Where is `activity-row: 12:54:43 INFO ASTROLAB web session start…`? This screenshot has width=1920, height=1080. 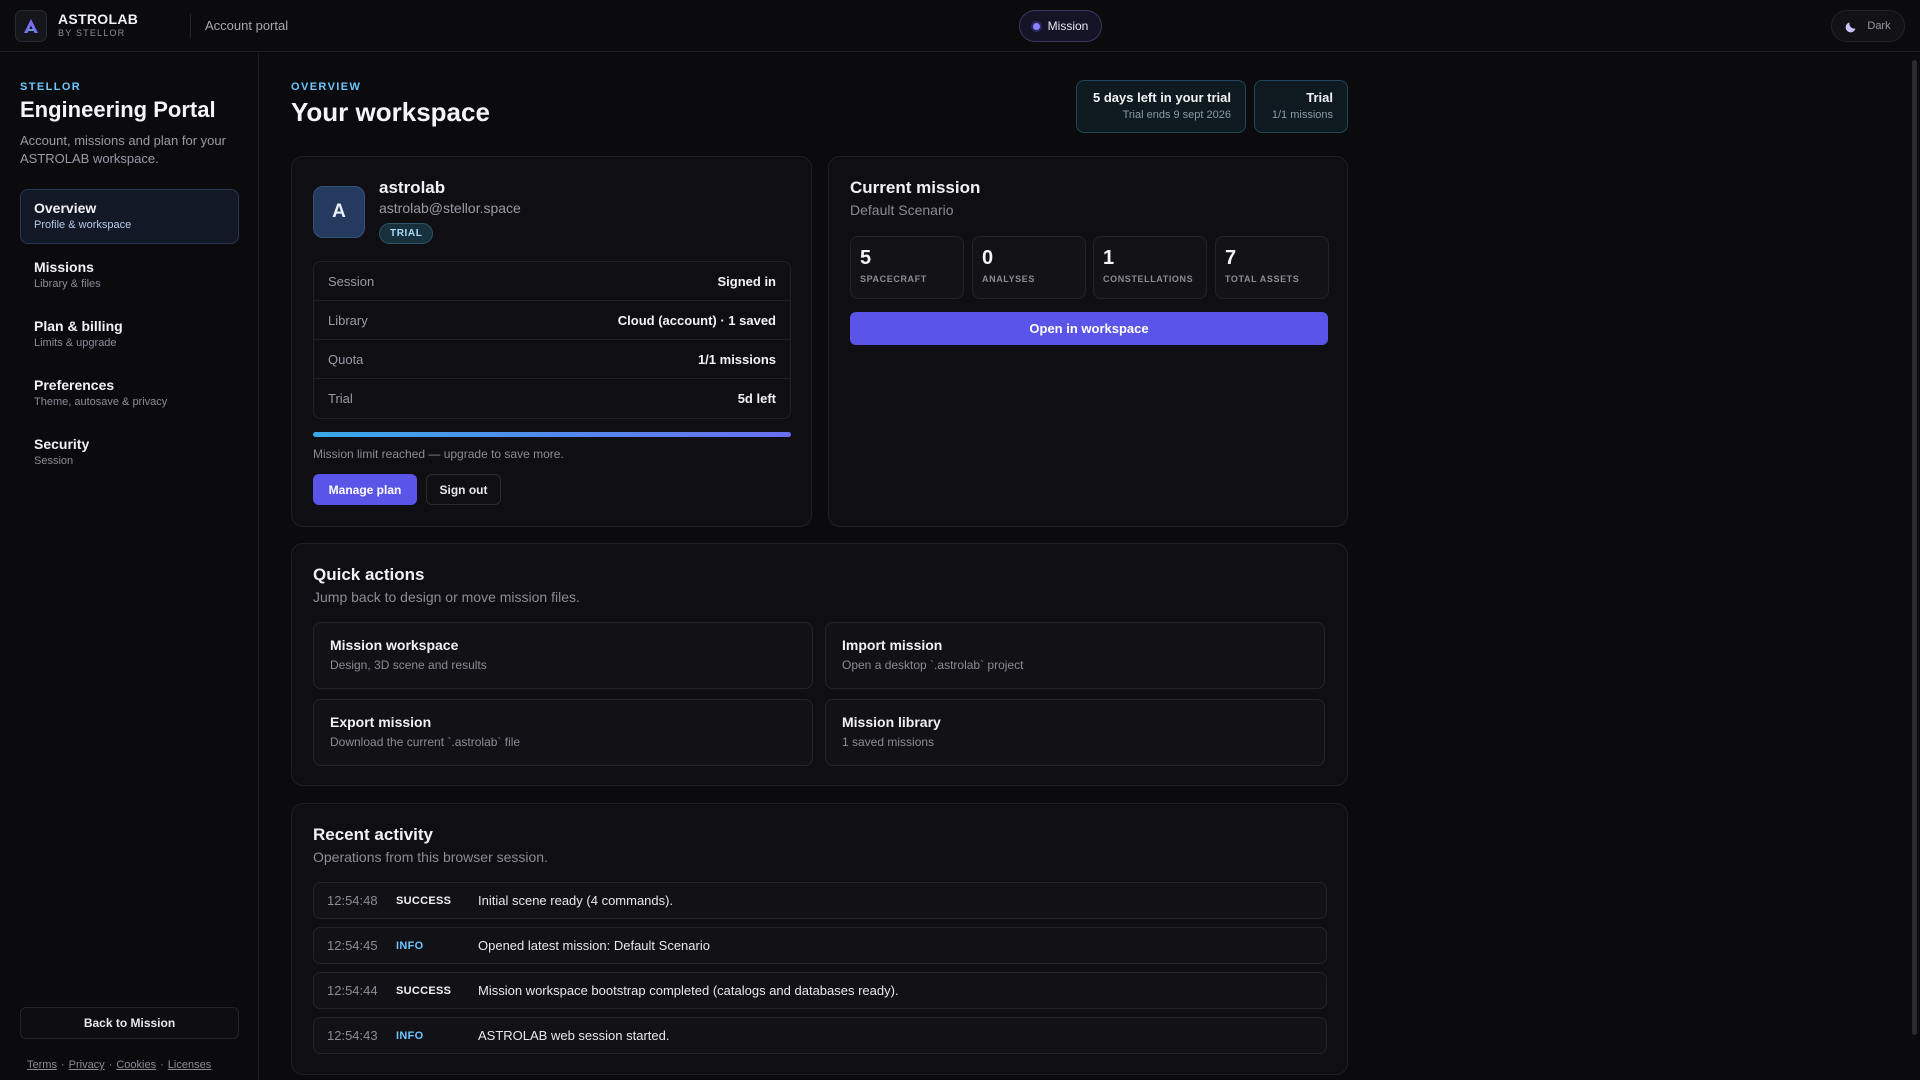 activity-row: 12:54:43 INFO ASTROLAB web session start… is located at coordinates (820, 1035).